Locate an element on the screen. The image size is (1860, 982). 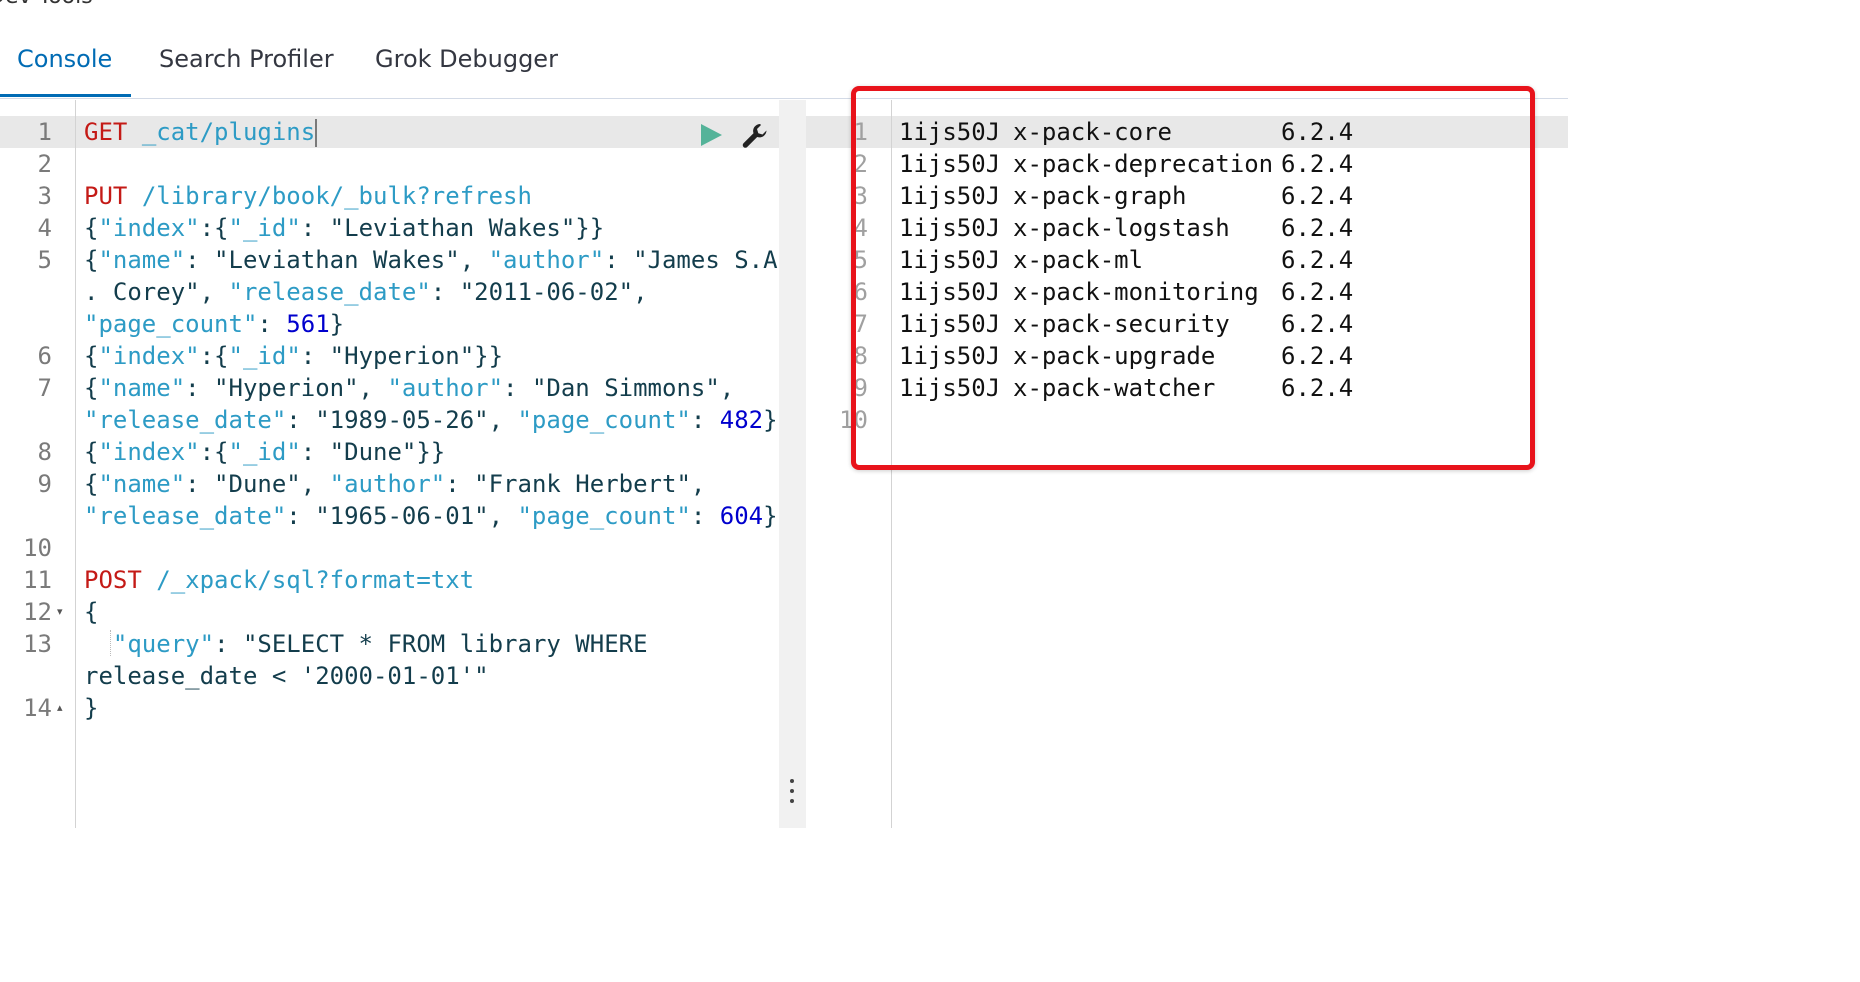
output-line-number: 10 is located at coordinates (853, 420).